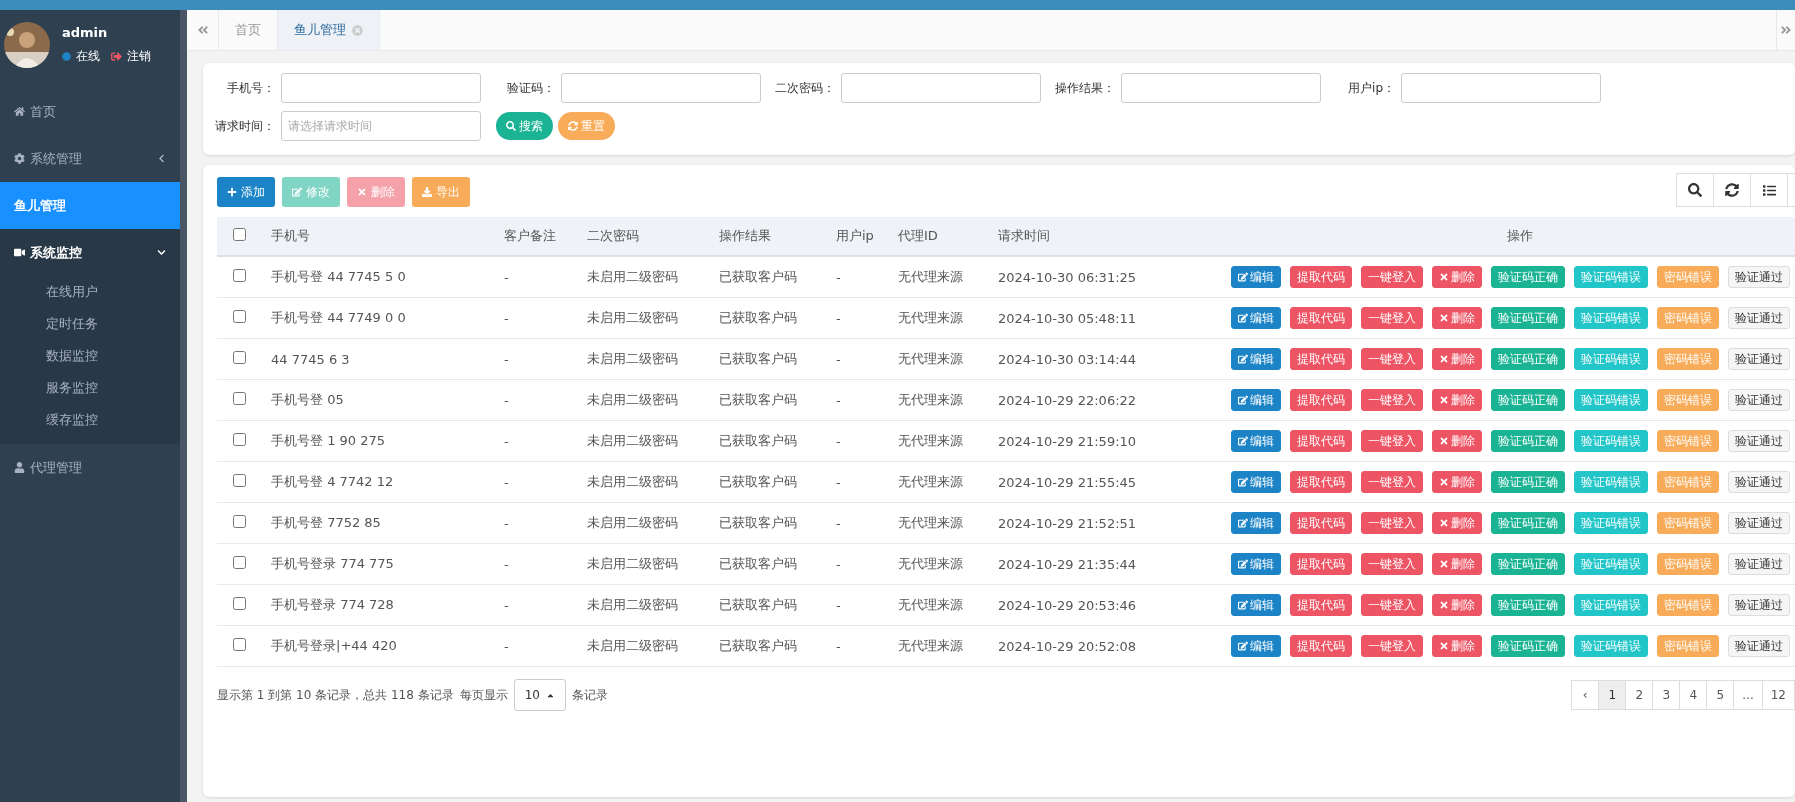  Describe the element at coordinates (1585, 695) in the screenshot. I see `page-button: ‹` at that location.